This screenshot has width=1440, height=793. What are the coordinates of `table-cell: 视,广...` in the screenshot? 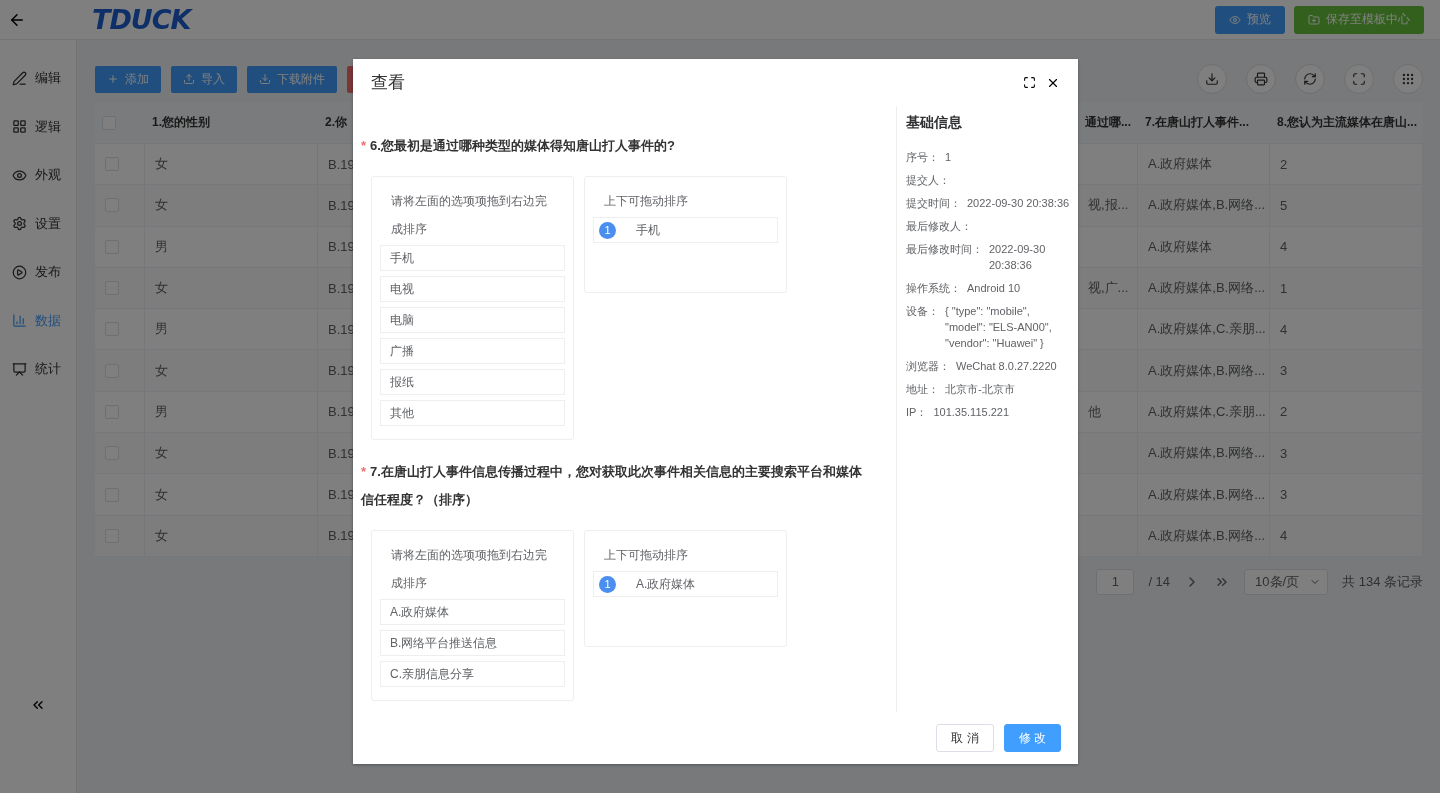 It's located at (1108, 288).